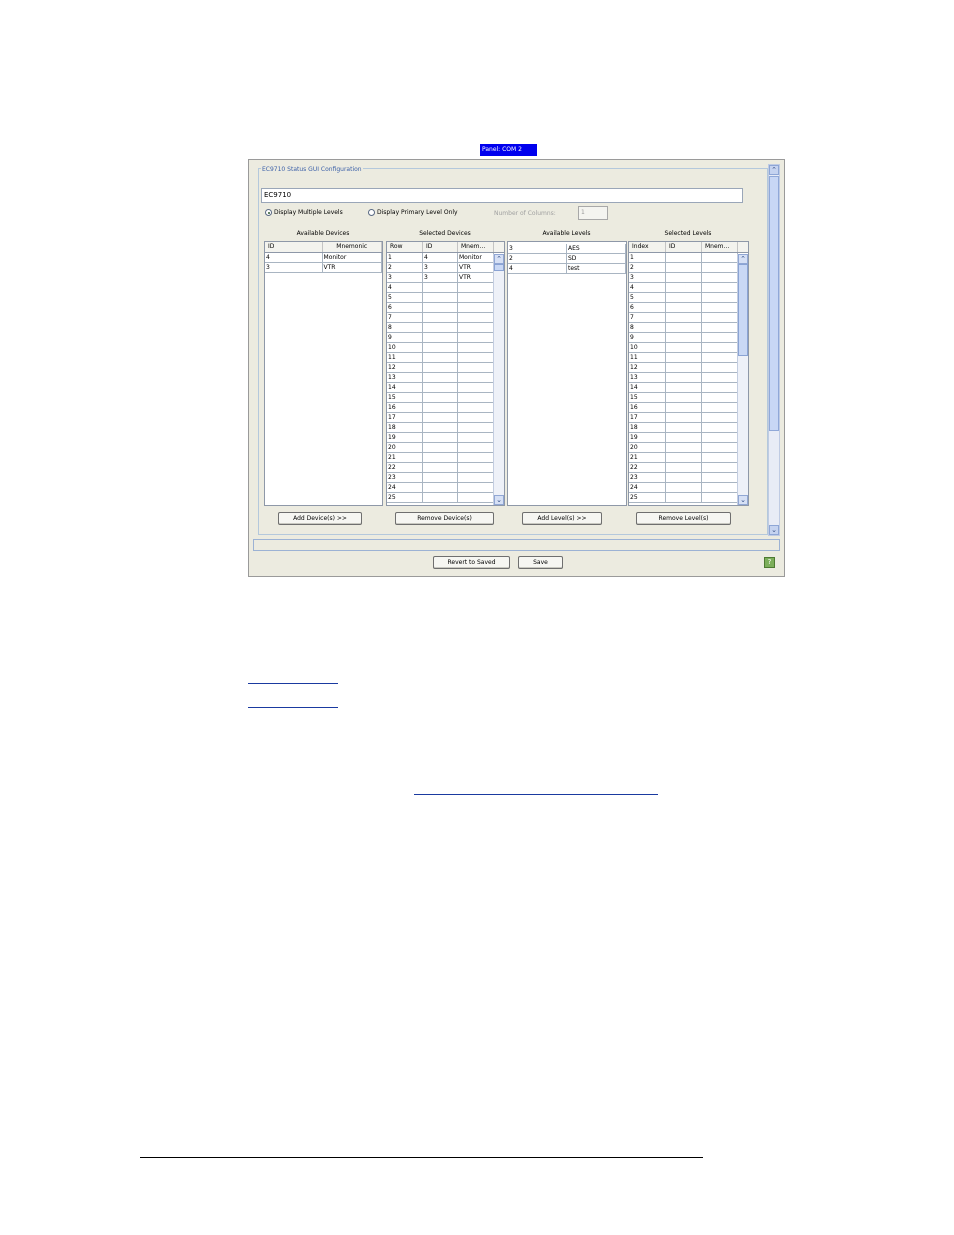 This screenshot has width=954, height=1235. Describe the element at coordinates (323, 268) in the screenshot. I see `table-row: 3 VTR` at that location.